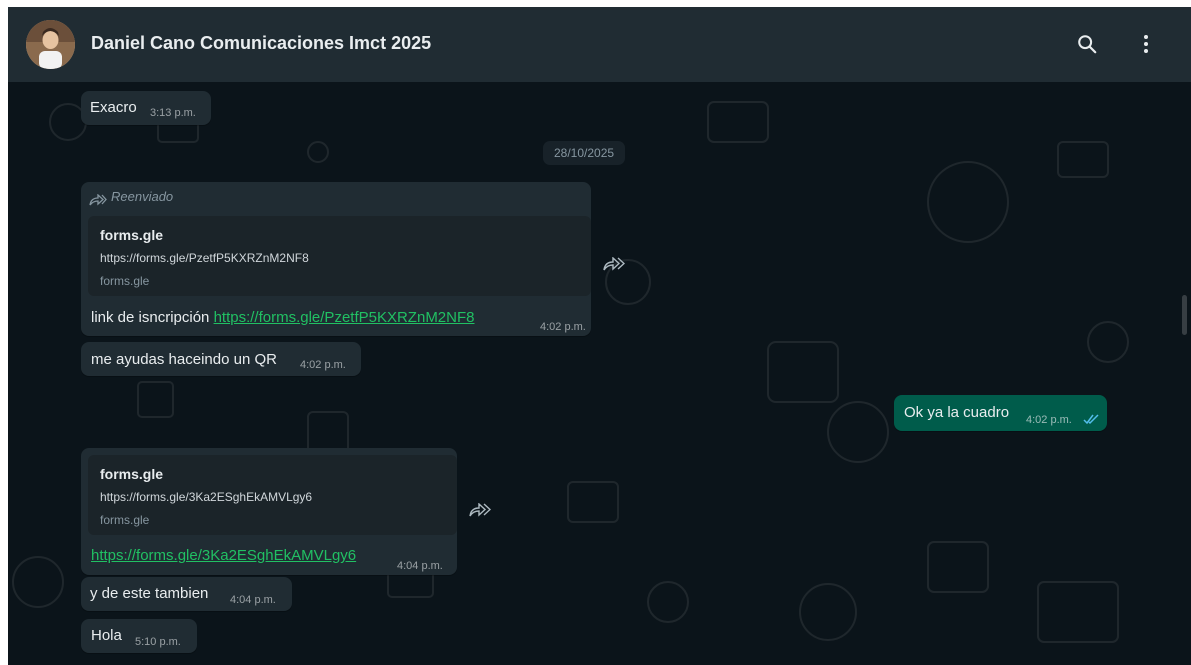 The height and width of the screenshot is (665, 1191). What do you see at coordinates (957, 412) in the screenshot?
I see `message-text: Ok ya la cuadro` at bounding box center [957, 412].